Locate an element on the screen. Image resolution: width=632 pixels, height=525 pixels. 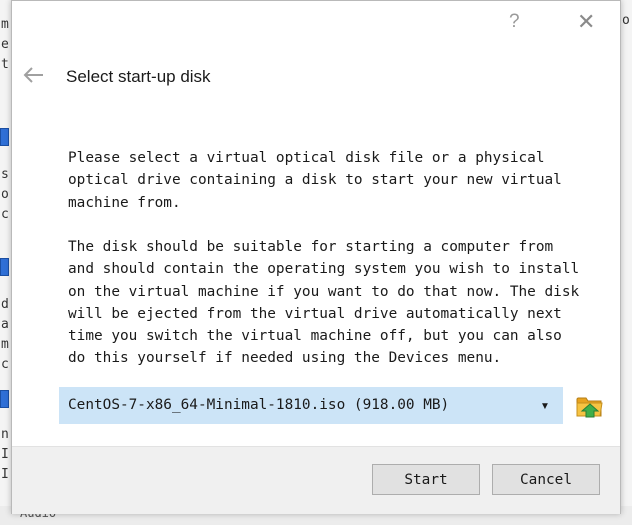
help-button: ? is located at coordinates (514, 22).